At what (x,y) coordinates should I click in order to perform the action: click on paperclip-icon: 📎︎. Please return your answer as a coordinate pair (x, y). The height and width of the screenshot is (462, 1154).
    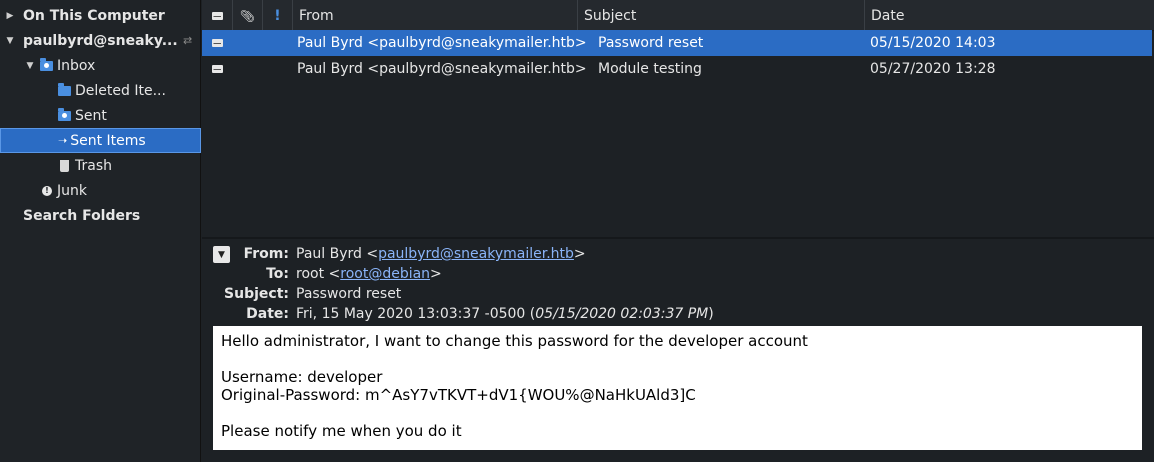
    Looking at the image, I should click on (247, 15).